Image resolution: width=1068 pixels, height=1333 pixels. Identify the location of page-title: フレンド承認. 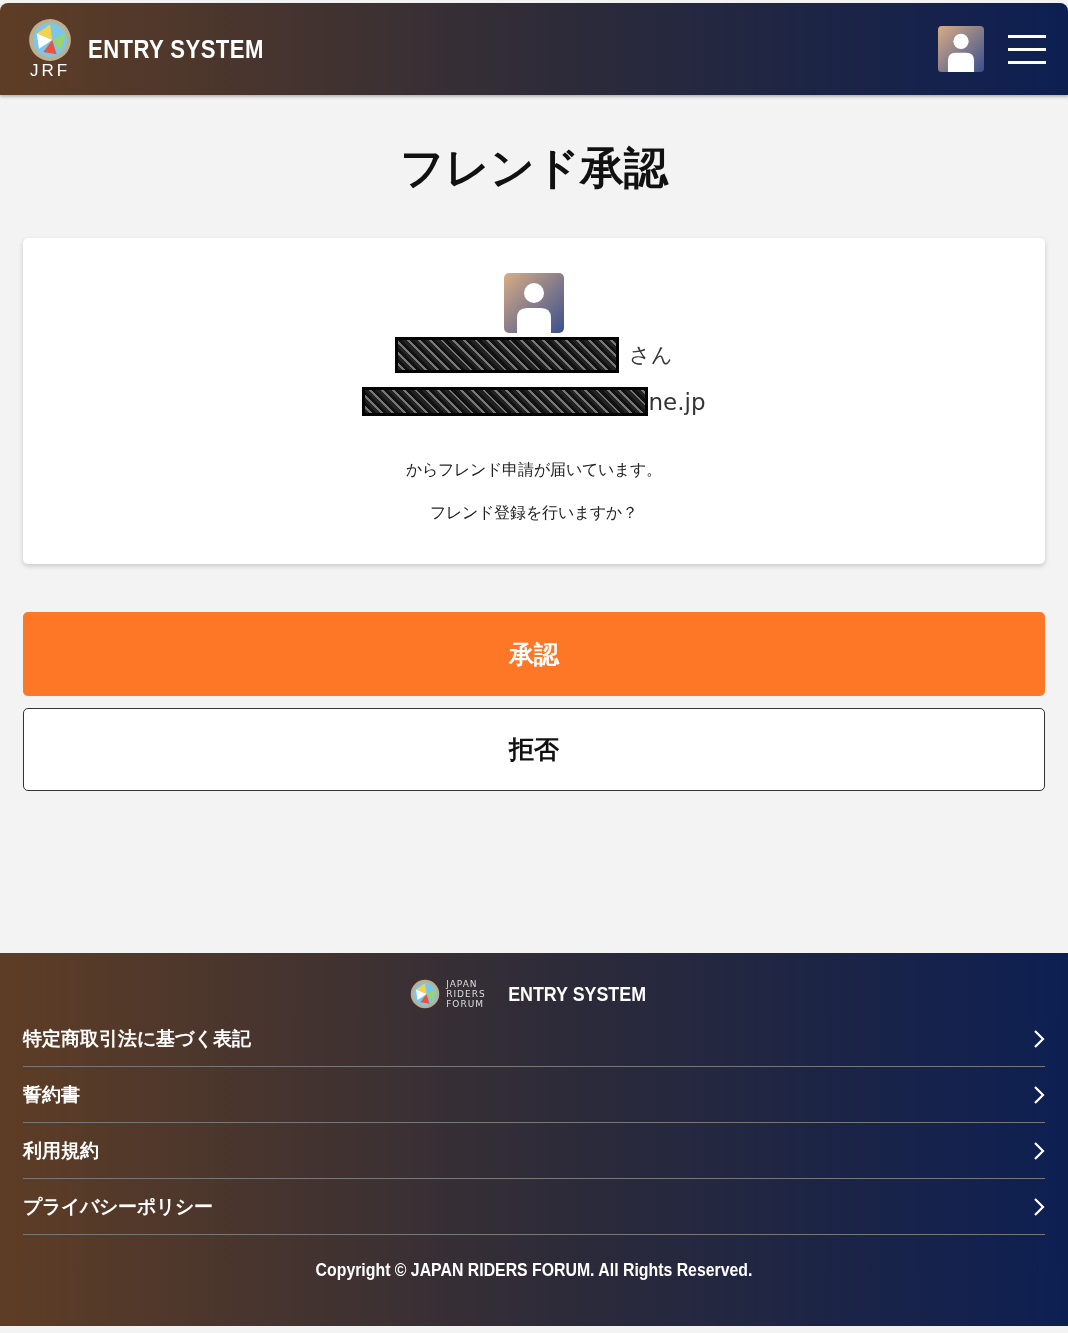
(534, 168).